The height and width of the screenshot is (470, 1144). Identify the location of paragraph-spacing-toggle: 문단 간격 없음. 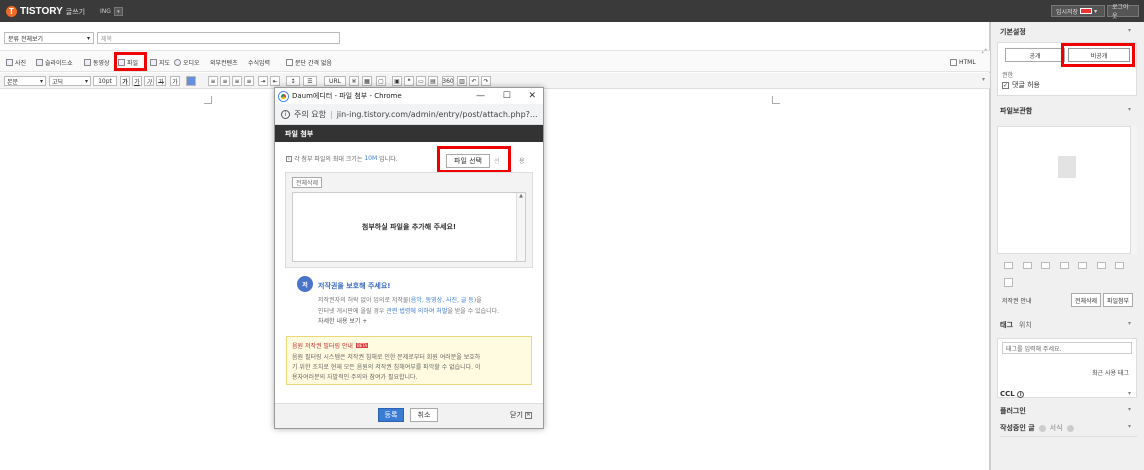
(309, 62).